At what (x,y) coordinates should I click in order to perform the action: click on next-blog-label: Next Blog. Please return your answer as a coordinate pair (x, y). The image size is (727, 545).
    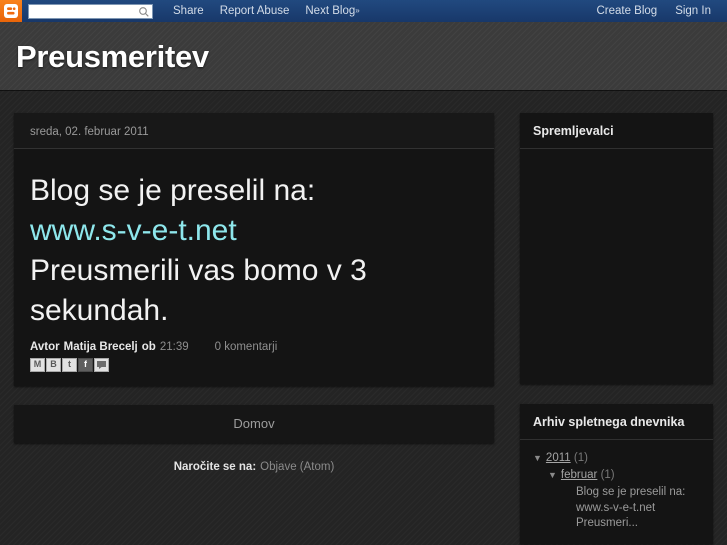
    Looking at the image, I should click on (330, 11).